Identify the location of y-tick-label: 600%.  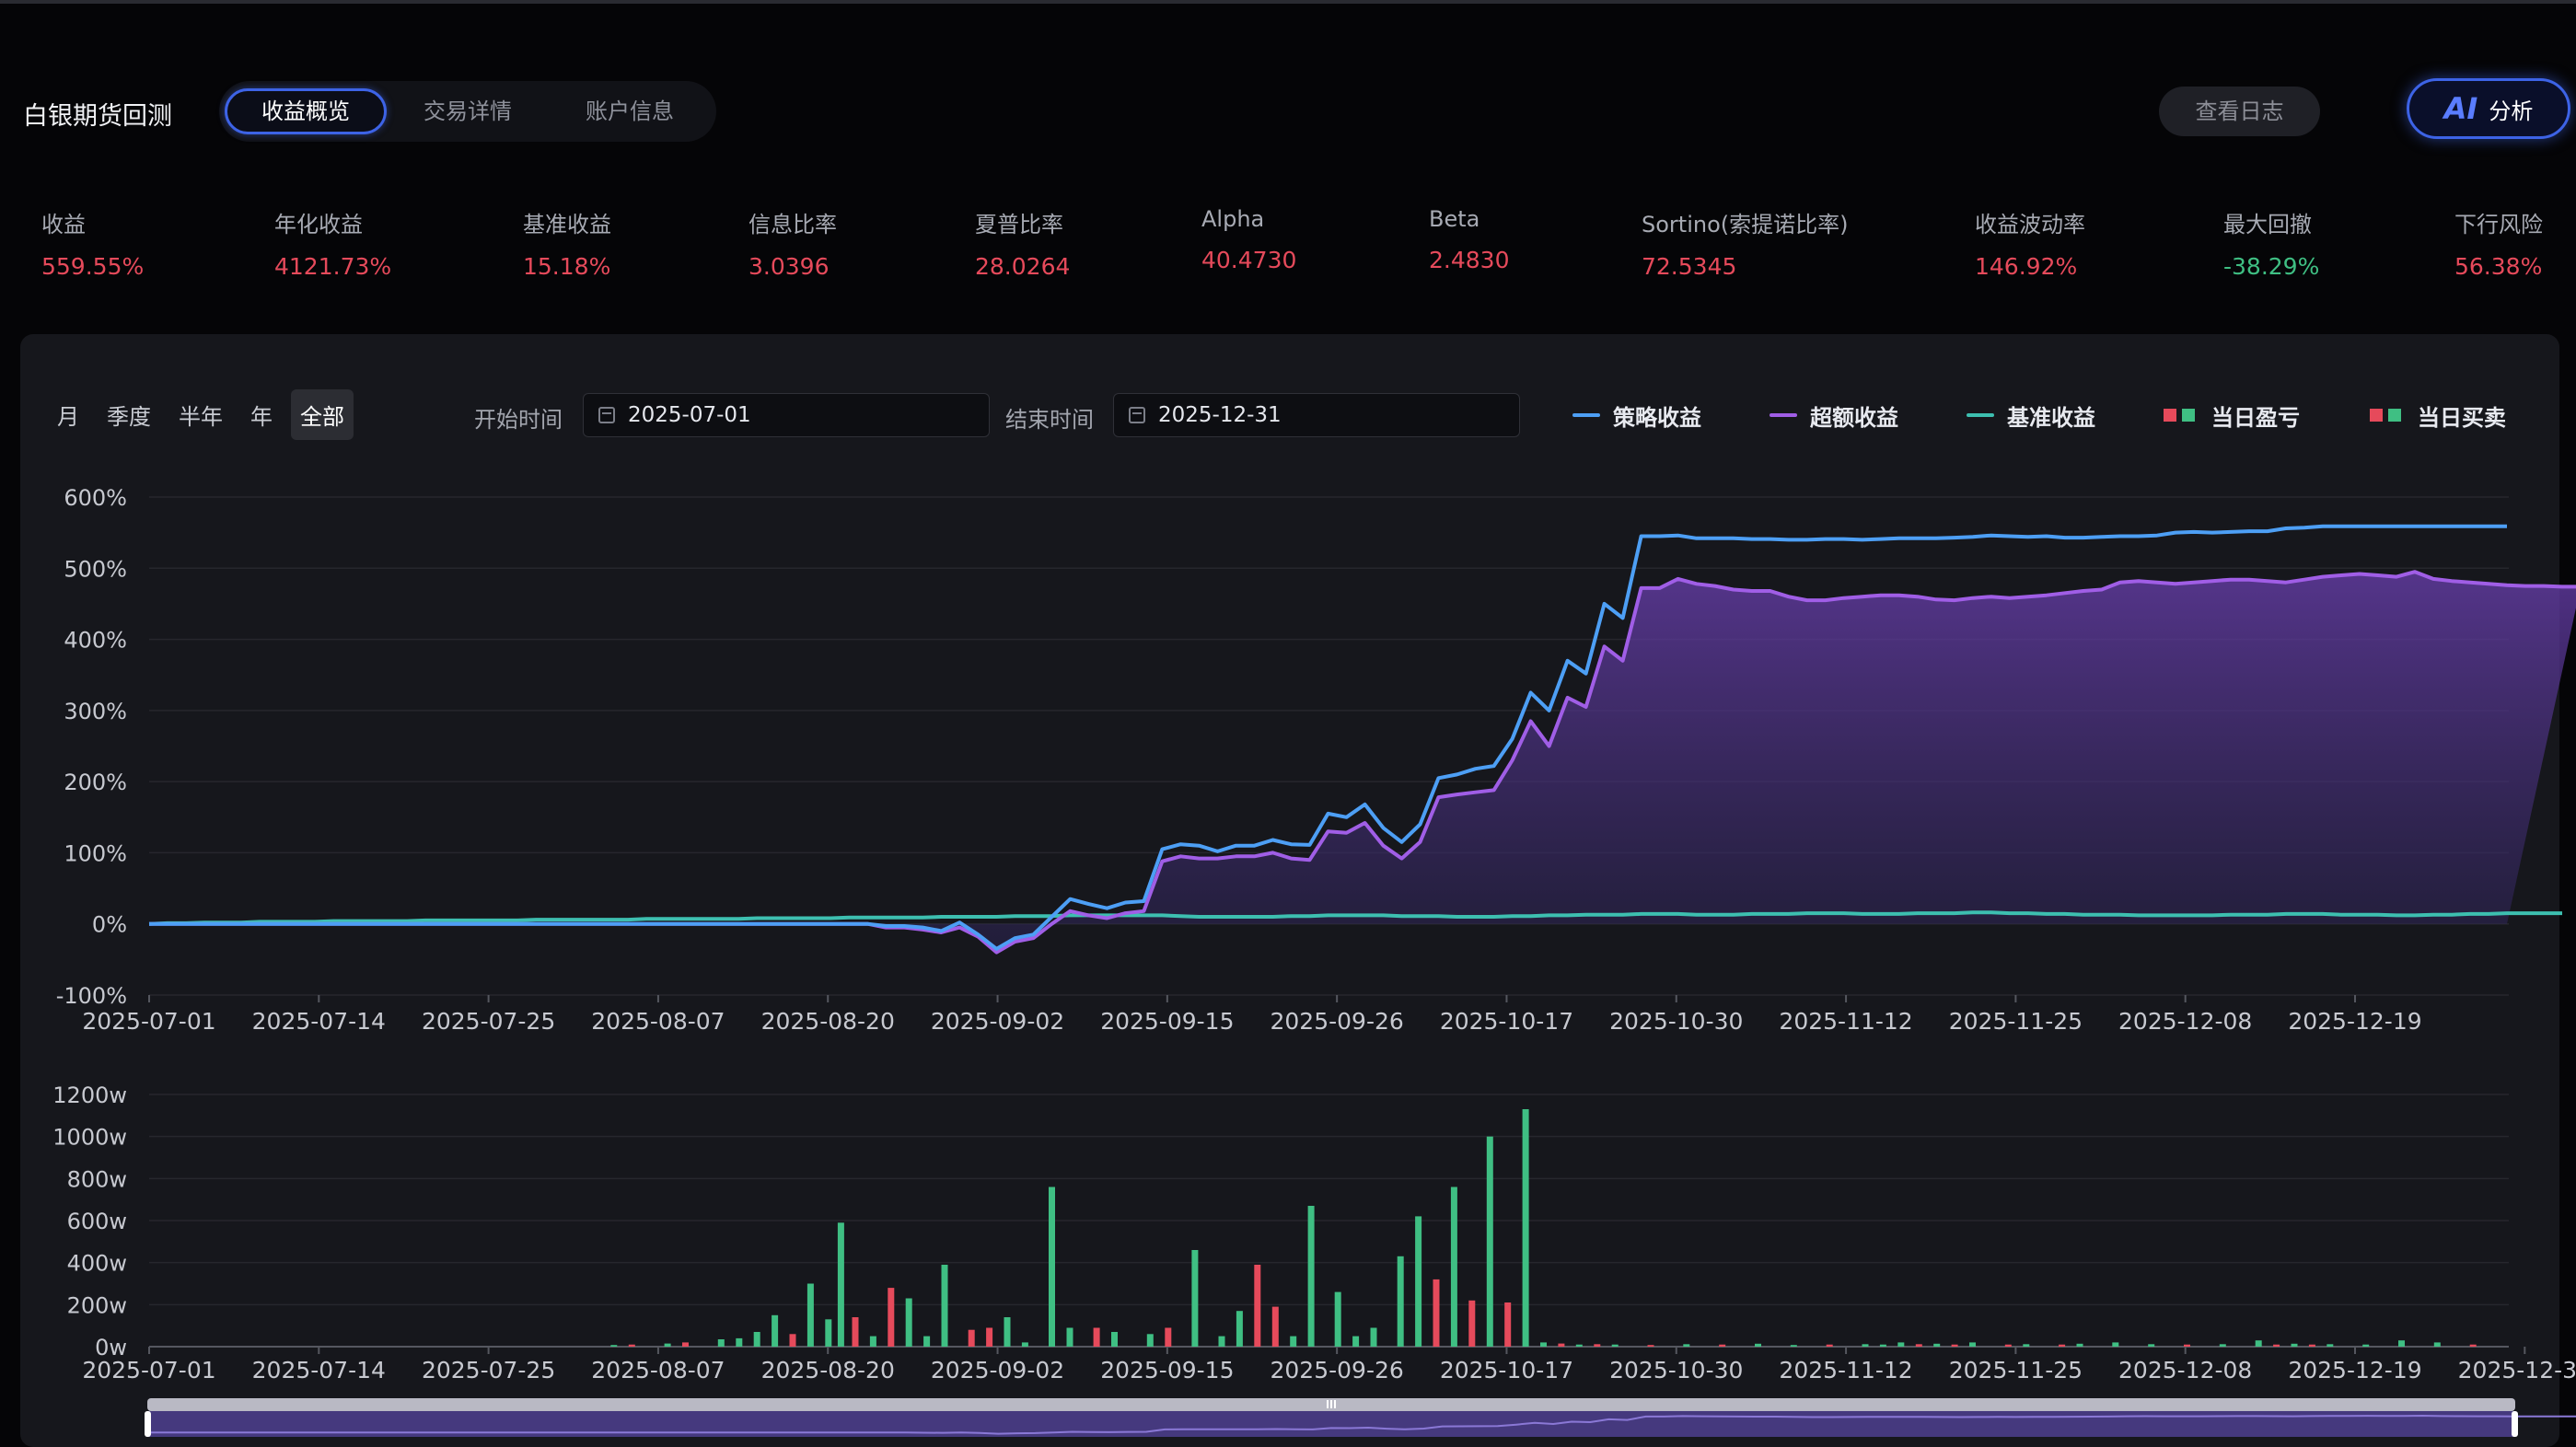
(95, 498).